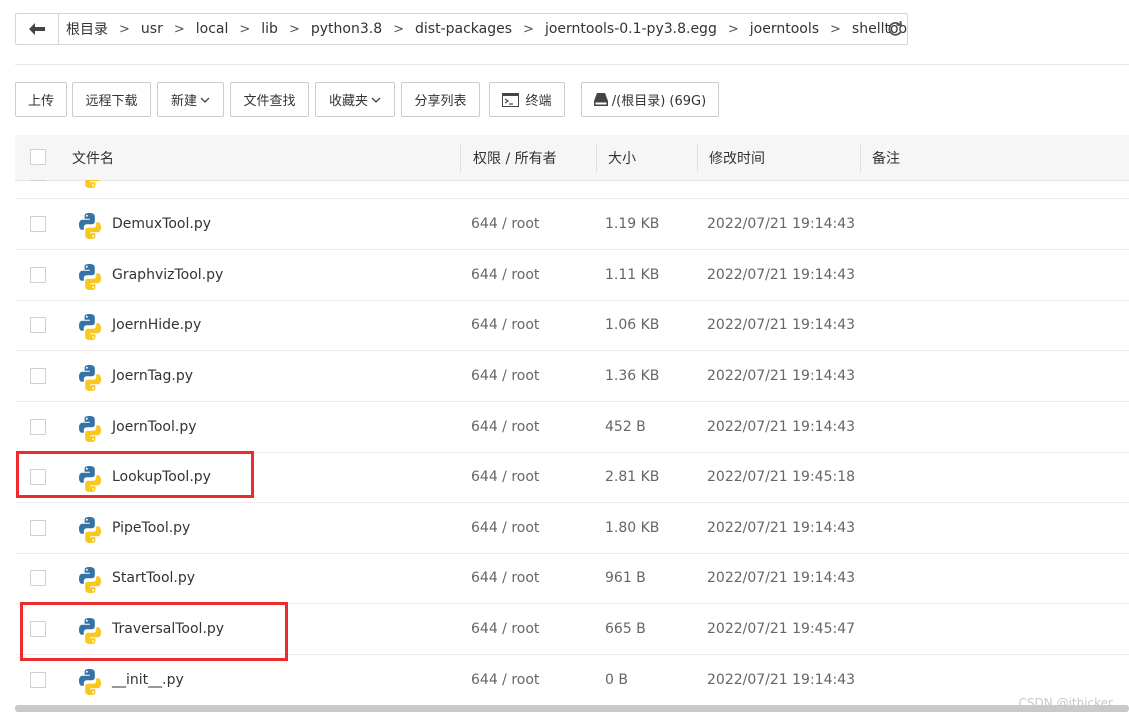  I want to click on table-row, so click(572, 189).